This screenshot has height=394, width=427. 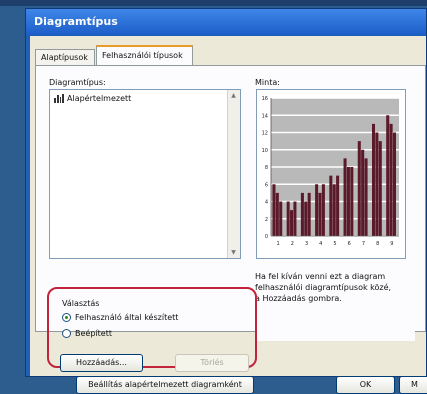 What do you see at coordinates (233, 174) in the screenshot?
I see `list-scrollbar: ▲ ▼` at bounding box center [233, 174].